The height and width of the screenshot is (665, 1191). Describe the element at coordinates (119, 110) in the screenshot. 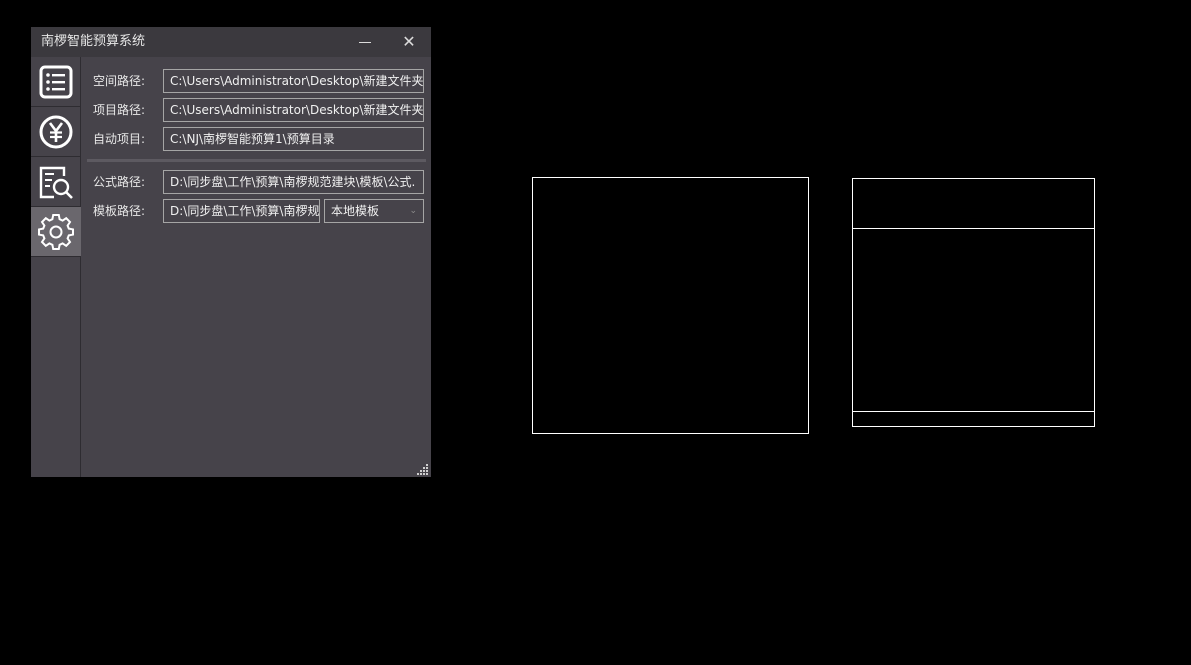

I see `project-label: 项目路径:` at that location.